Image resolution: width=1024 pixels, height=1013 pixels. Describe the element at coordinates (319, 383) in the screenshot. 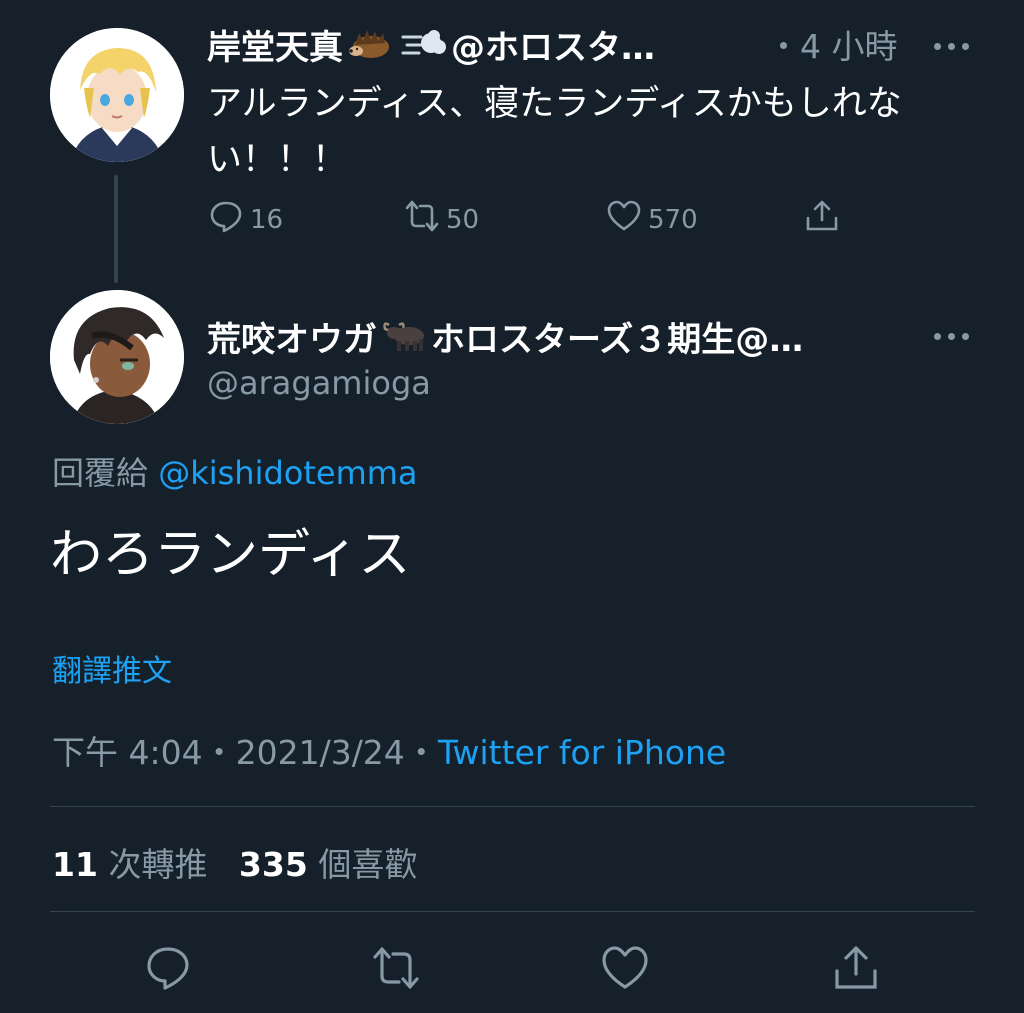

I see `main-handle: @aragamioga` at that location.